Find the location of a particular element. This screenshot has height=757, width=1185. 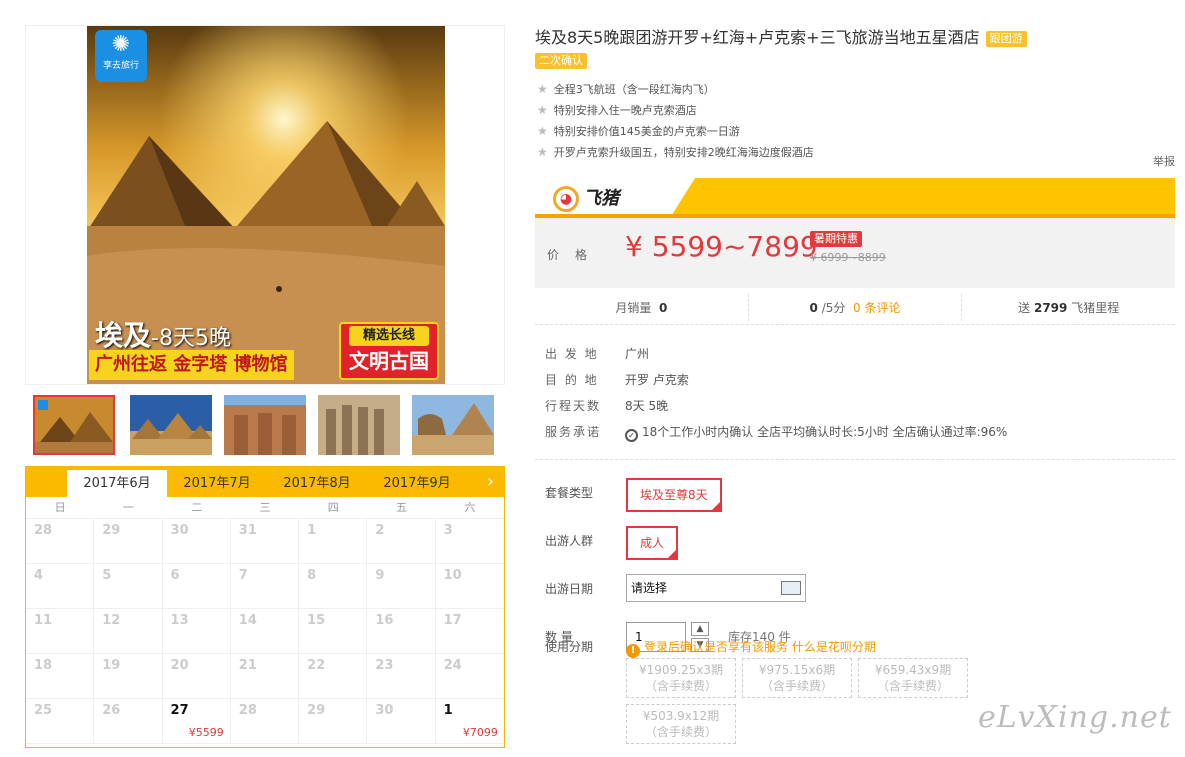

calendar-day: 23 is located at coordinates (401, 676).